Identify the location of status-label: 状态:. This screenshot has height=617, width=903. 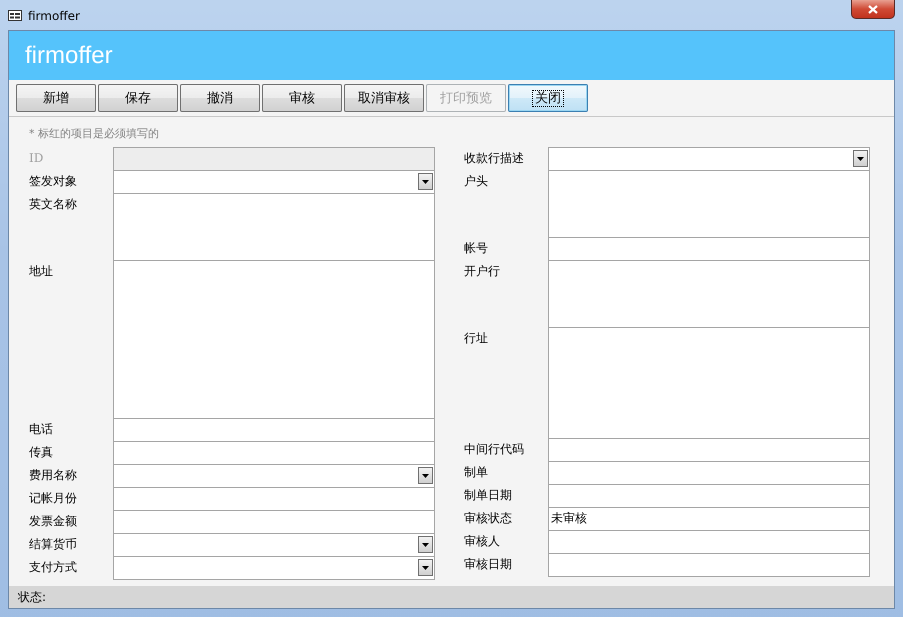
(32, 597).